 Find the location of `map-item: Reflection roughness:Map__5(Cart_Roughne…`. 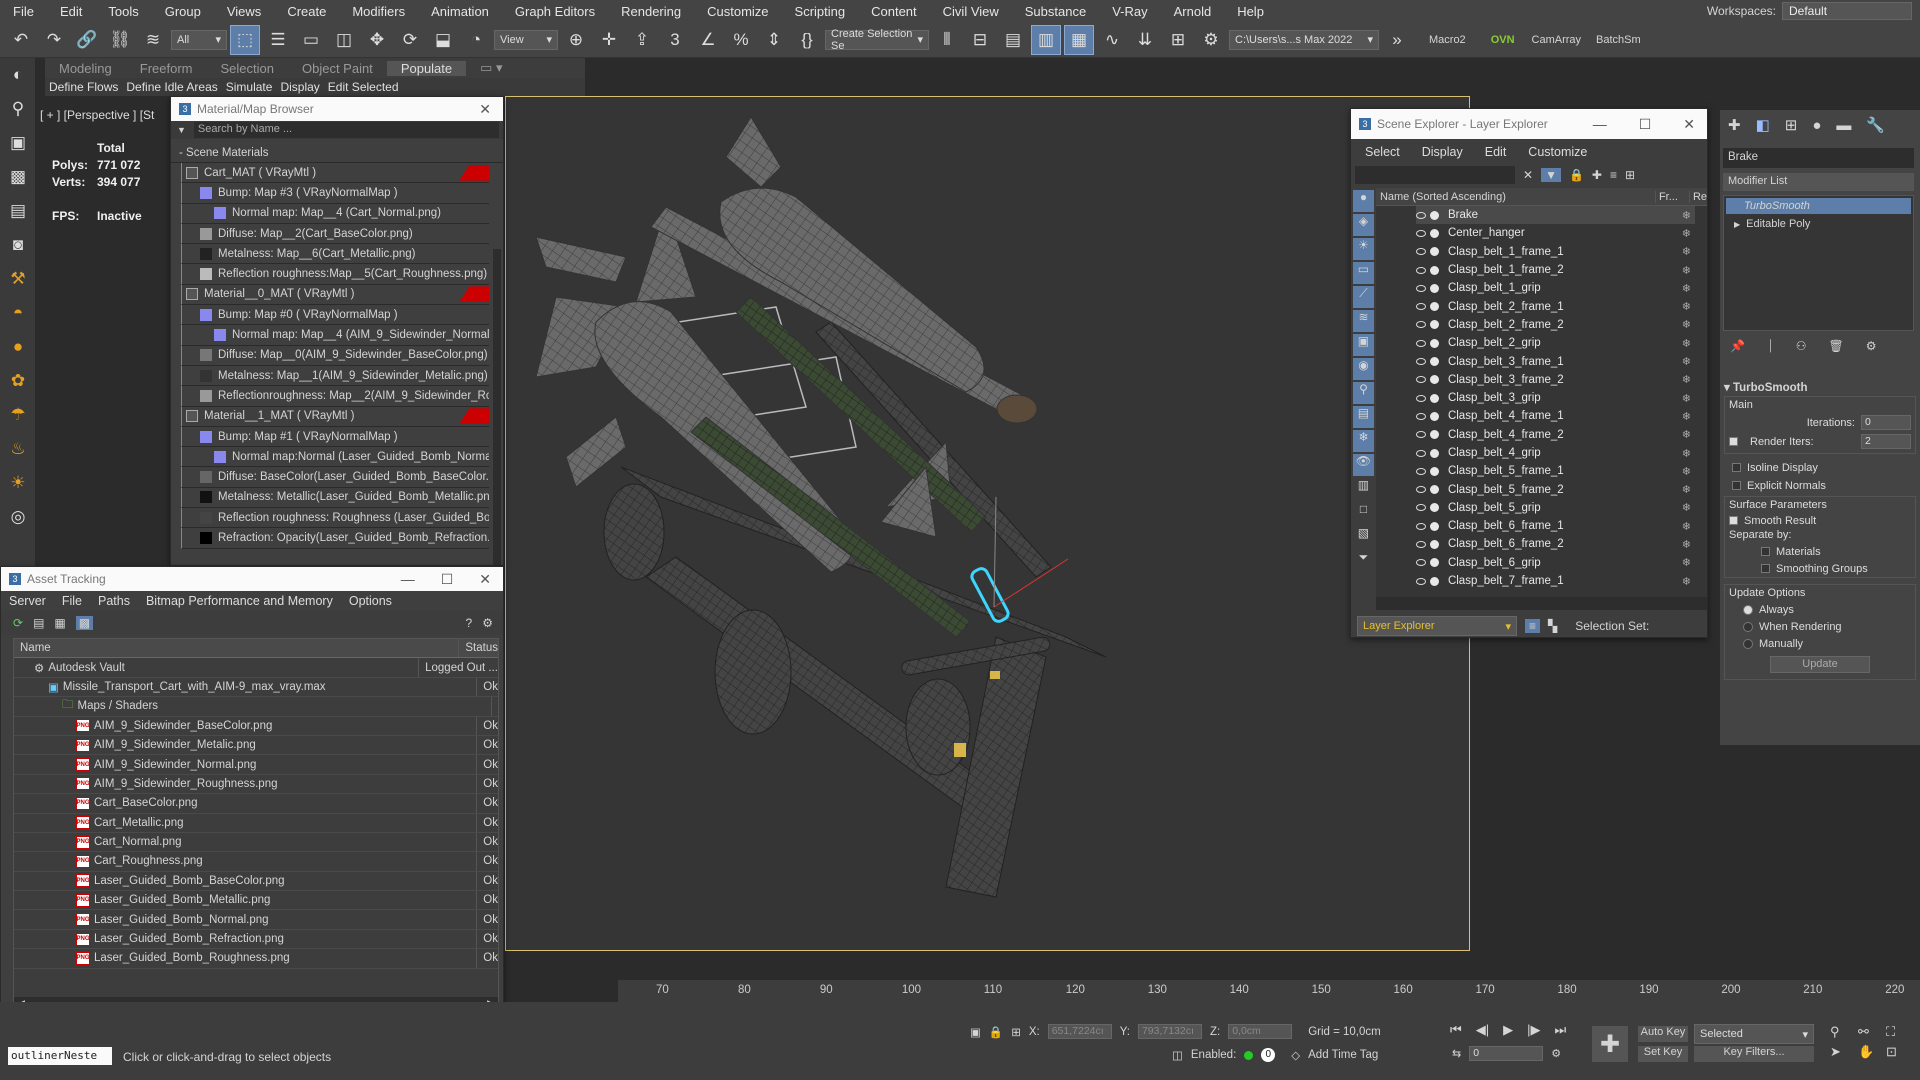

map-item: Reflection roughness:Map__5(Cart_Roughne… is located at coordinates (335, 274).